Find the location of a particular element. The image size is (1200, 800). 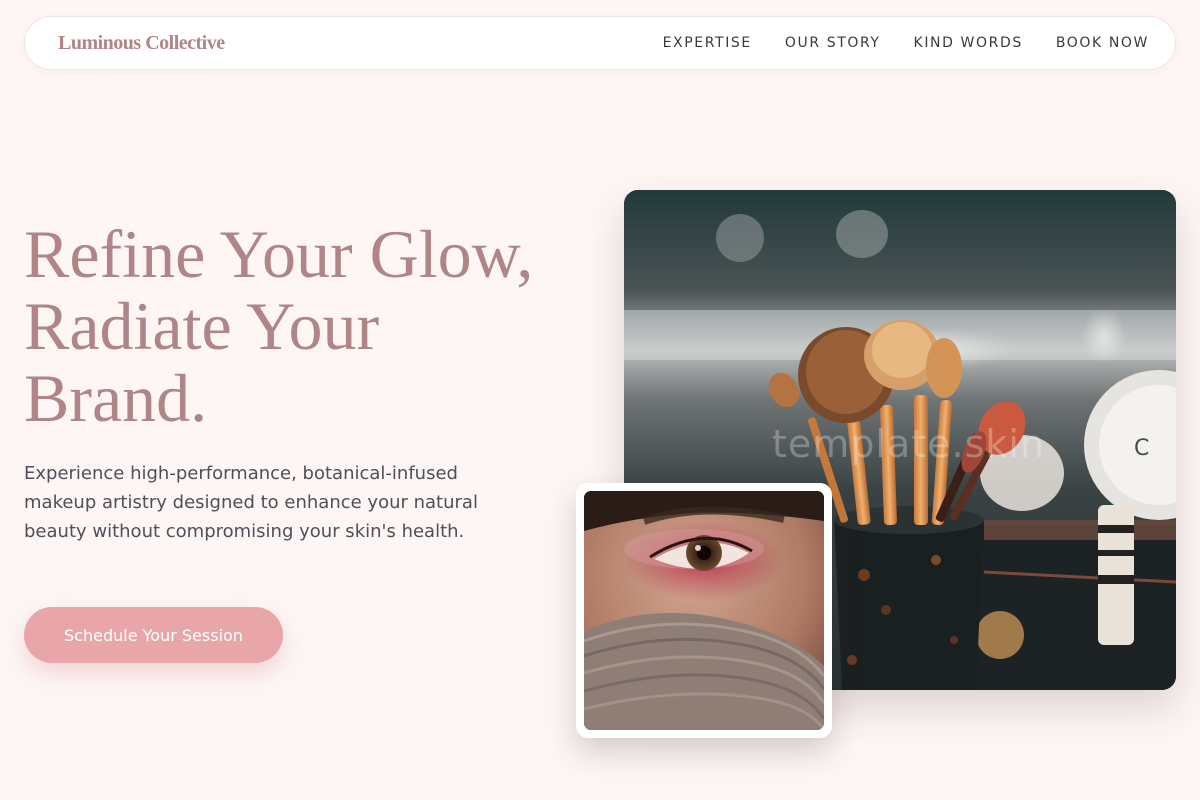

nav-link-expertise: EXPERTISE is located at coordinates (707, 43).